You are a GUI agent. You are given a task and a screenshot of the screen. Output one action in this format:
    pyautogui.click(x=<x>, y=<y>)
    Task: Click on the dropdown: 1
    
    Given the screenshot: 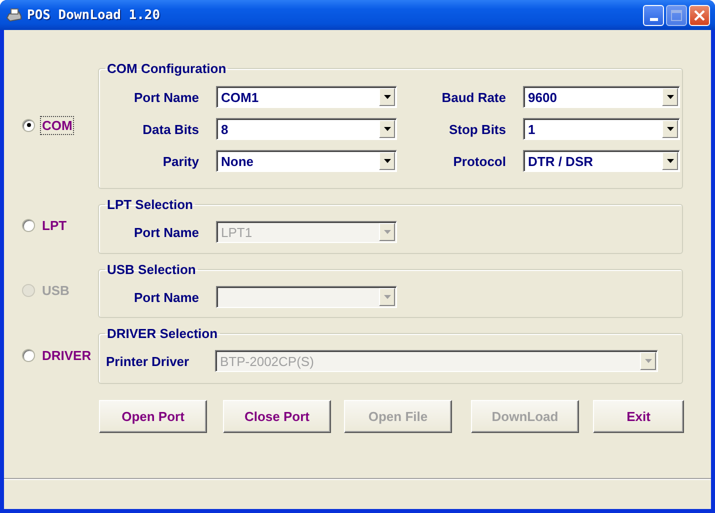 What is the action you would take?
    pyautogui.click(x=601, y=129)
    